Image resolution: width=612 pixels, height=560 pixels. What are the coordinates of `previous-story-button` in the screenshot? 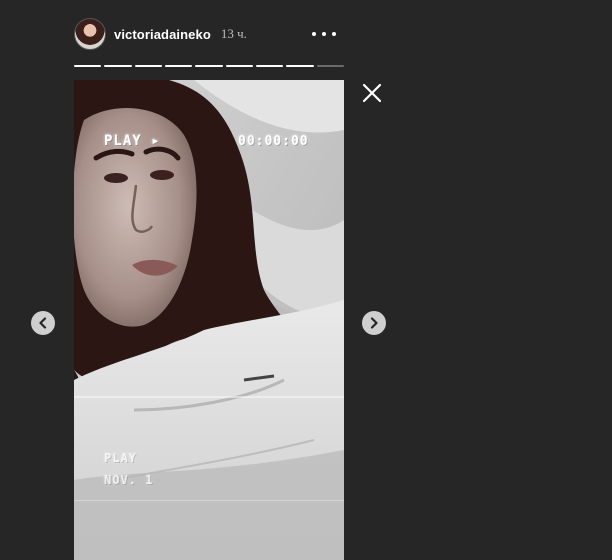 It's located at (43, 323).